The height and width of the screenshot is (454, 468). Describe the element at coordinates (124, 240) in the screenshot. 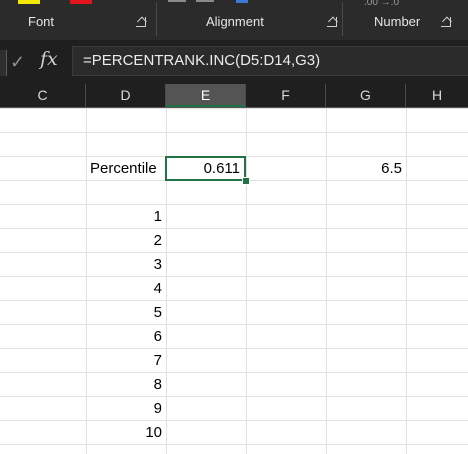

I see `data-cell: 2` at that location.